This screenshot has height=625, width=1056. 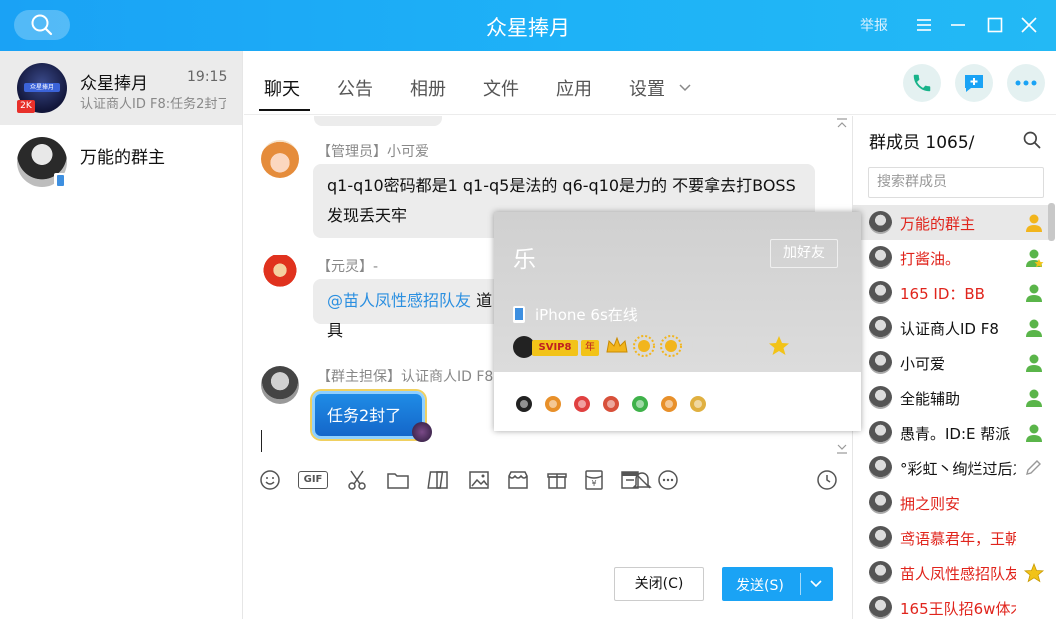 I want to click on tab-apps: 应用, so click(x=574, y=88).